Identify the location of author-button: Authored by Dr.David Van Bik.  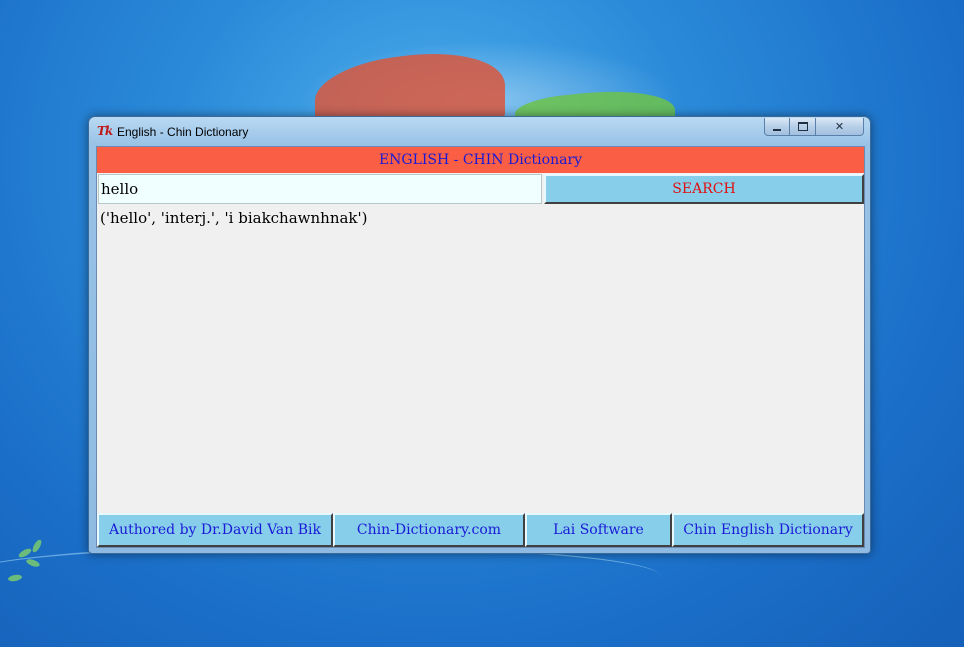
(215, 530).